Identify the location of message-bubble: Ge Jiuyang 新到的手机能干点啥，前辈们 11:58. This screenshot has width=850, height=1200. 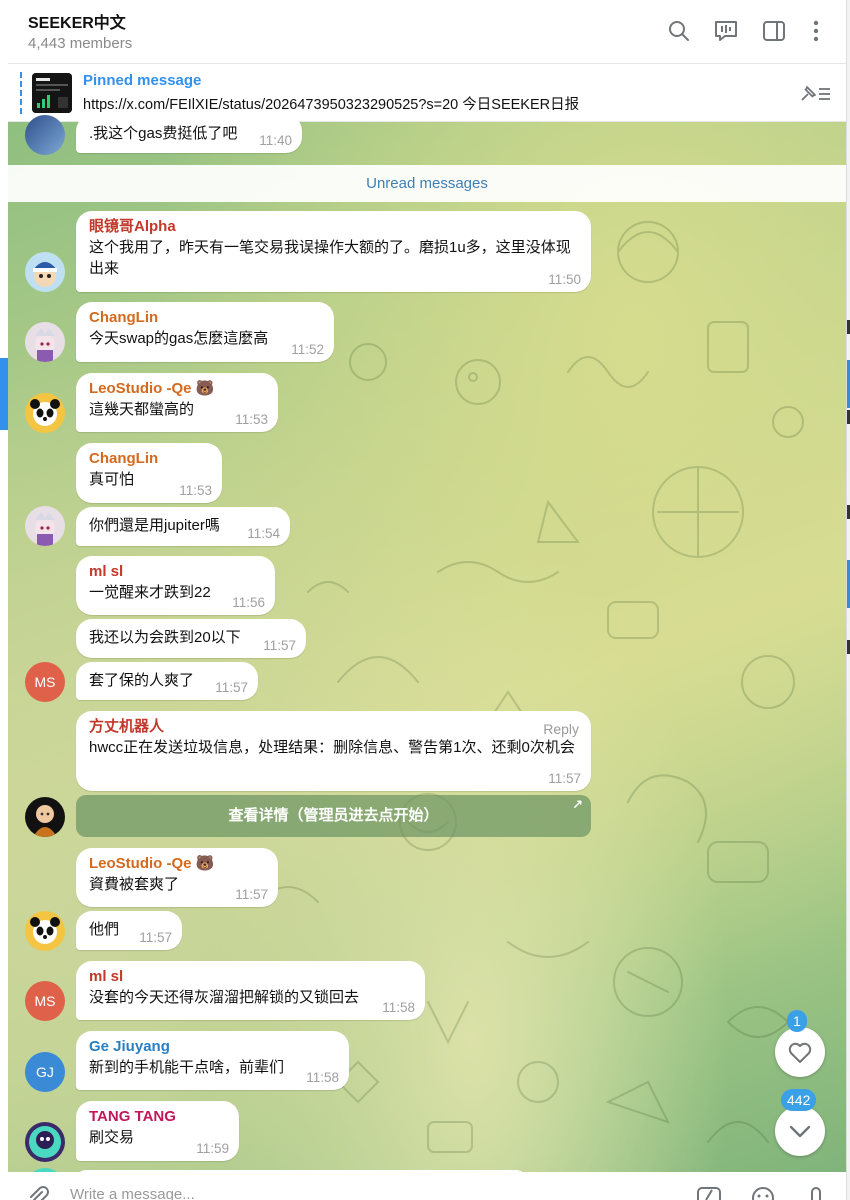
(212, 1060).